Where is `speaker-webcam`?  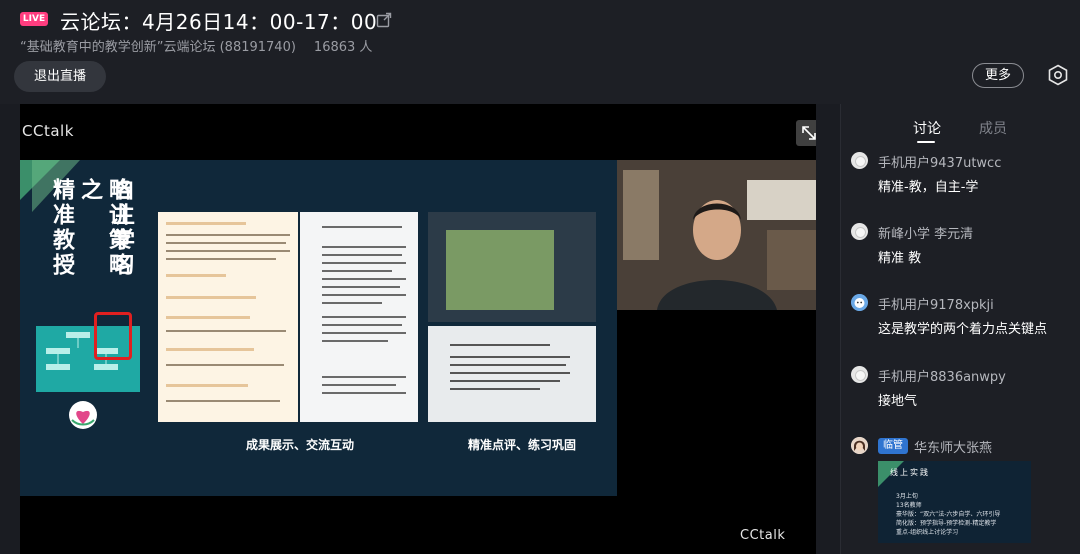
speaker-webcam is located at coordinates (716, 235).